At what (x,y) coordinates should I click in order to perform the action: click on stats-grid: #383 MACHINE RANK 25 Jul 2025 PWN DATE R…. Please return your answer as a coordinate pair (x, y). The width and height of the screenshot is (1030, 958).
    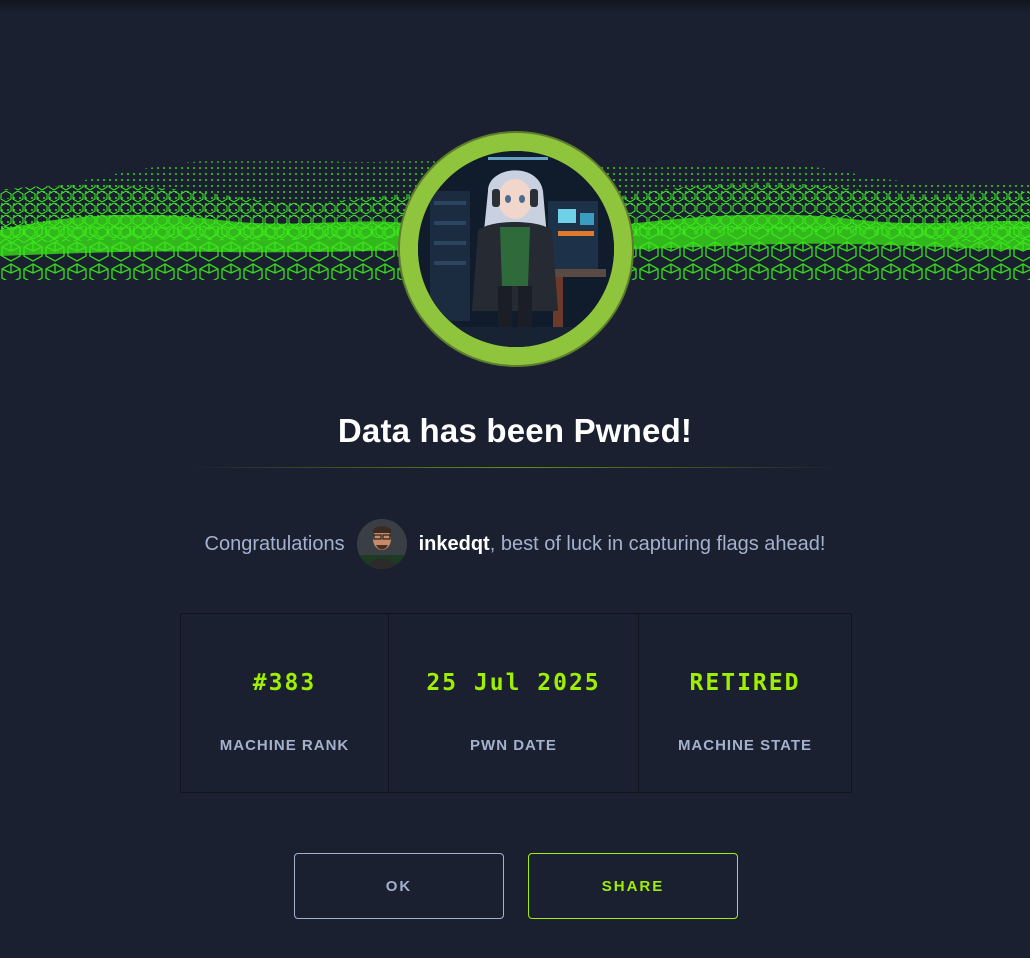
    Looking at the image, I should click on (516, 703).